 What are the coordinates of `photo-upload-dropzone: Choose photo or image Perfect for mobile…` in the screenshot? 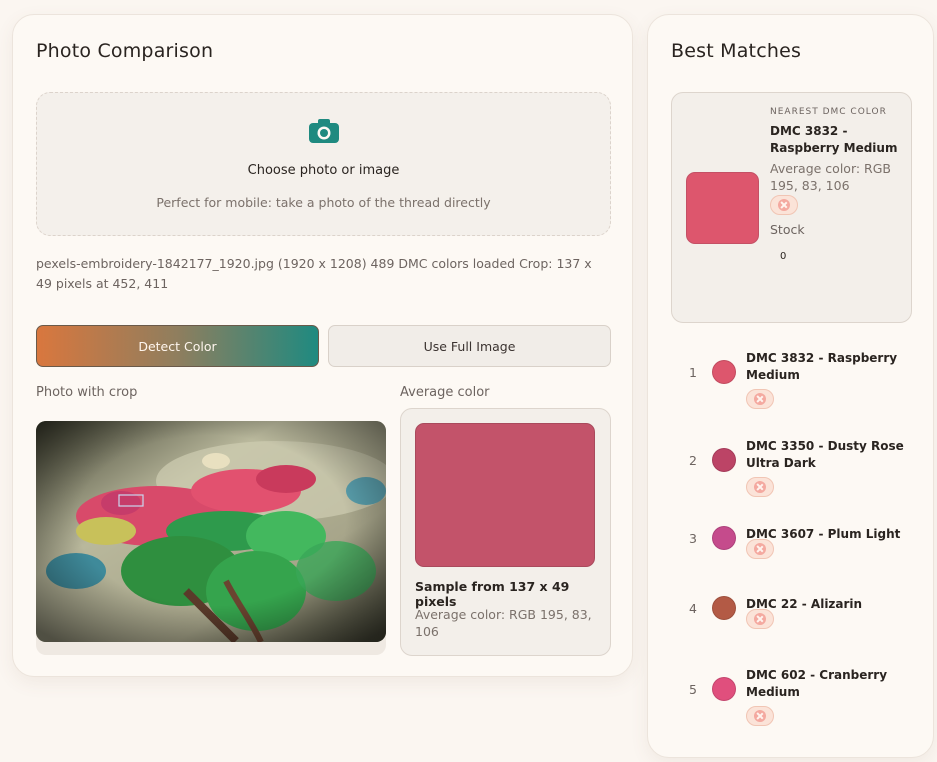 It's located at (323, 164).